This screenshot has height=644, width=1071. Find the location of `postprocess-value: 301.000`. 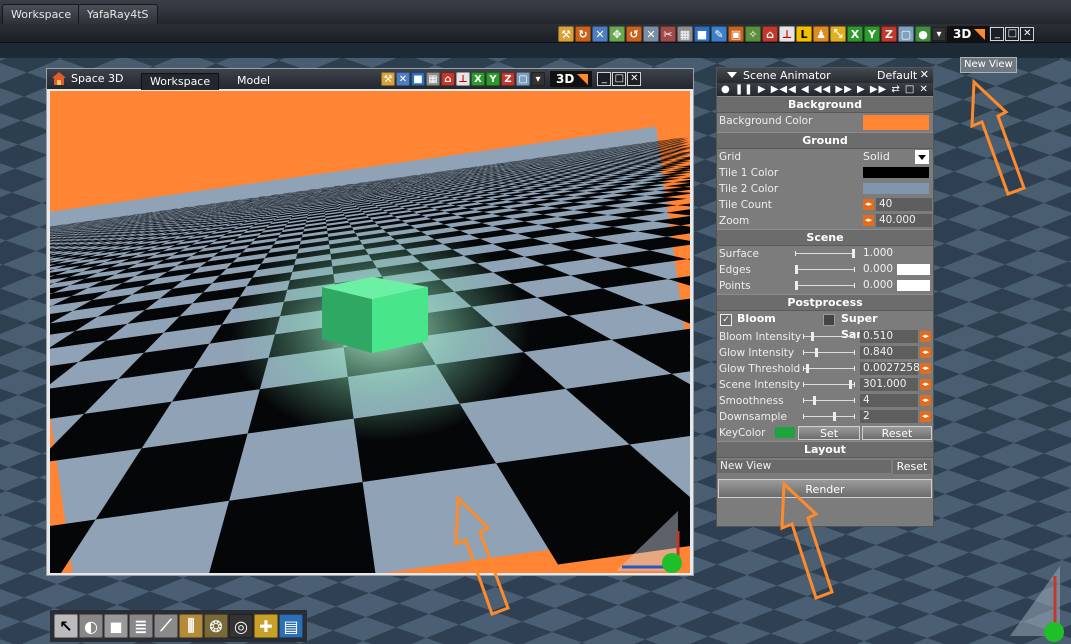

postprocess-value: 301.000 is located at coordinates (889, 384).